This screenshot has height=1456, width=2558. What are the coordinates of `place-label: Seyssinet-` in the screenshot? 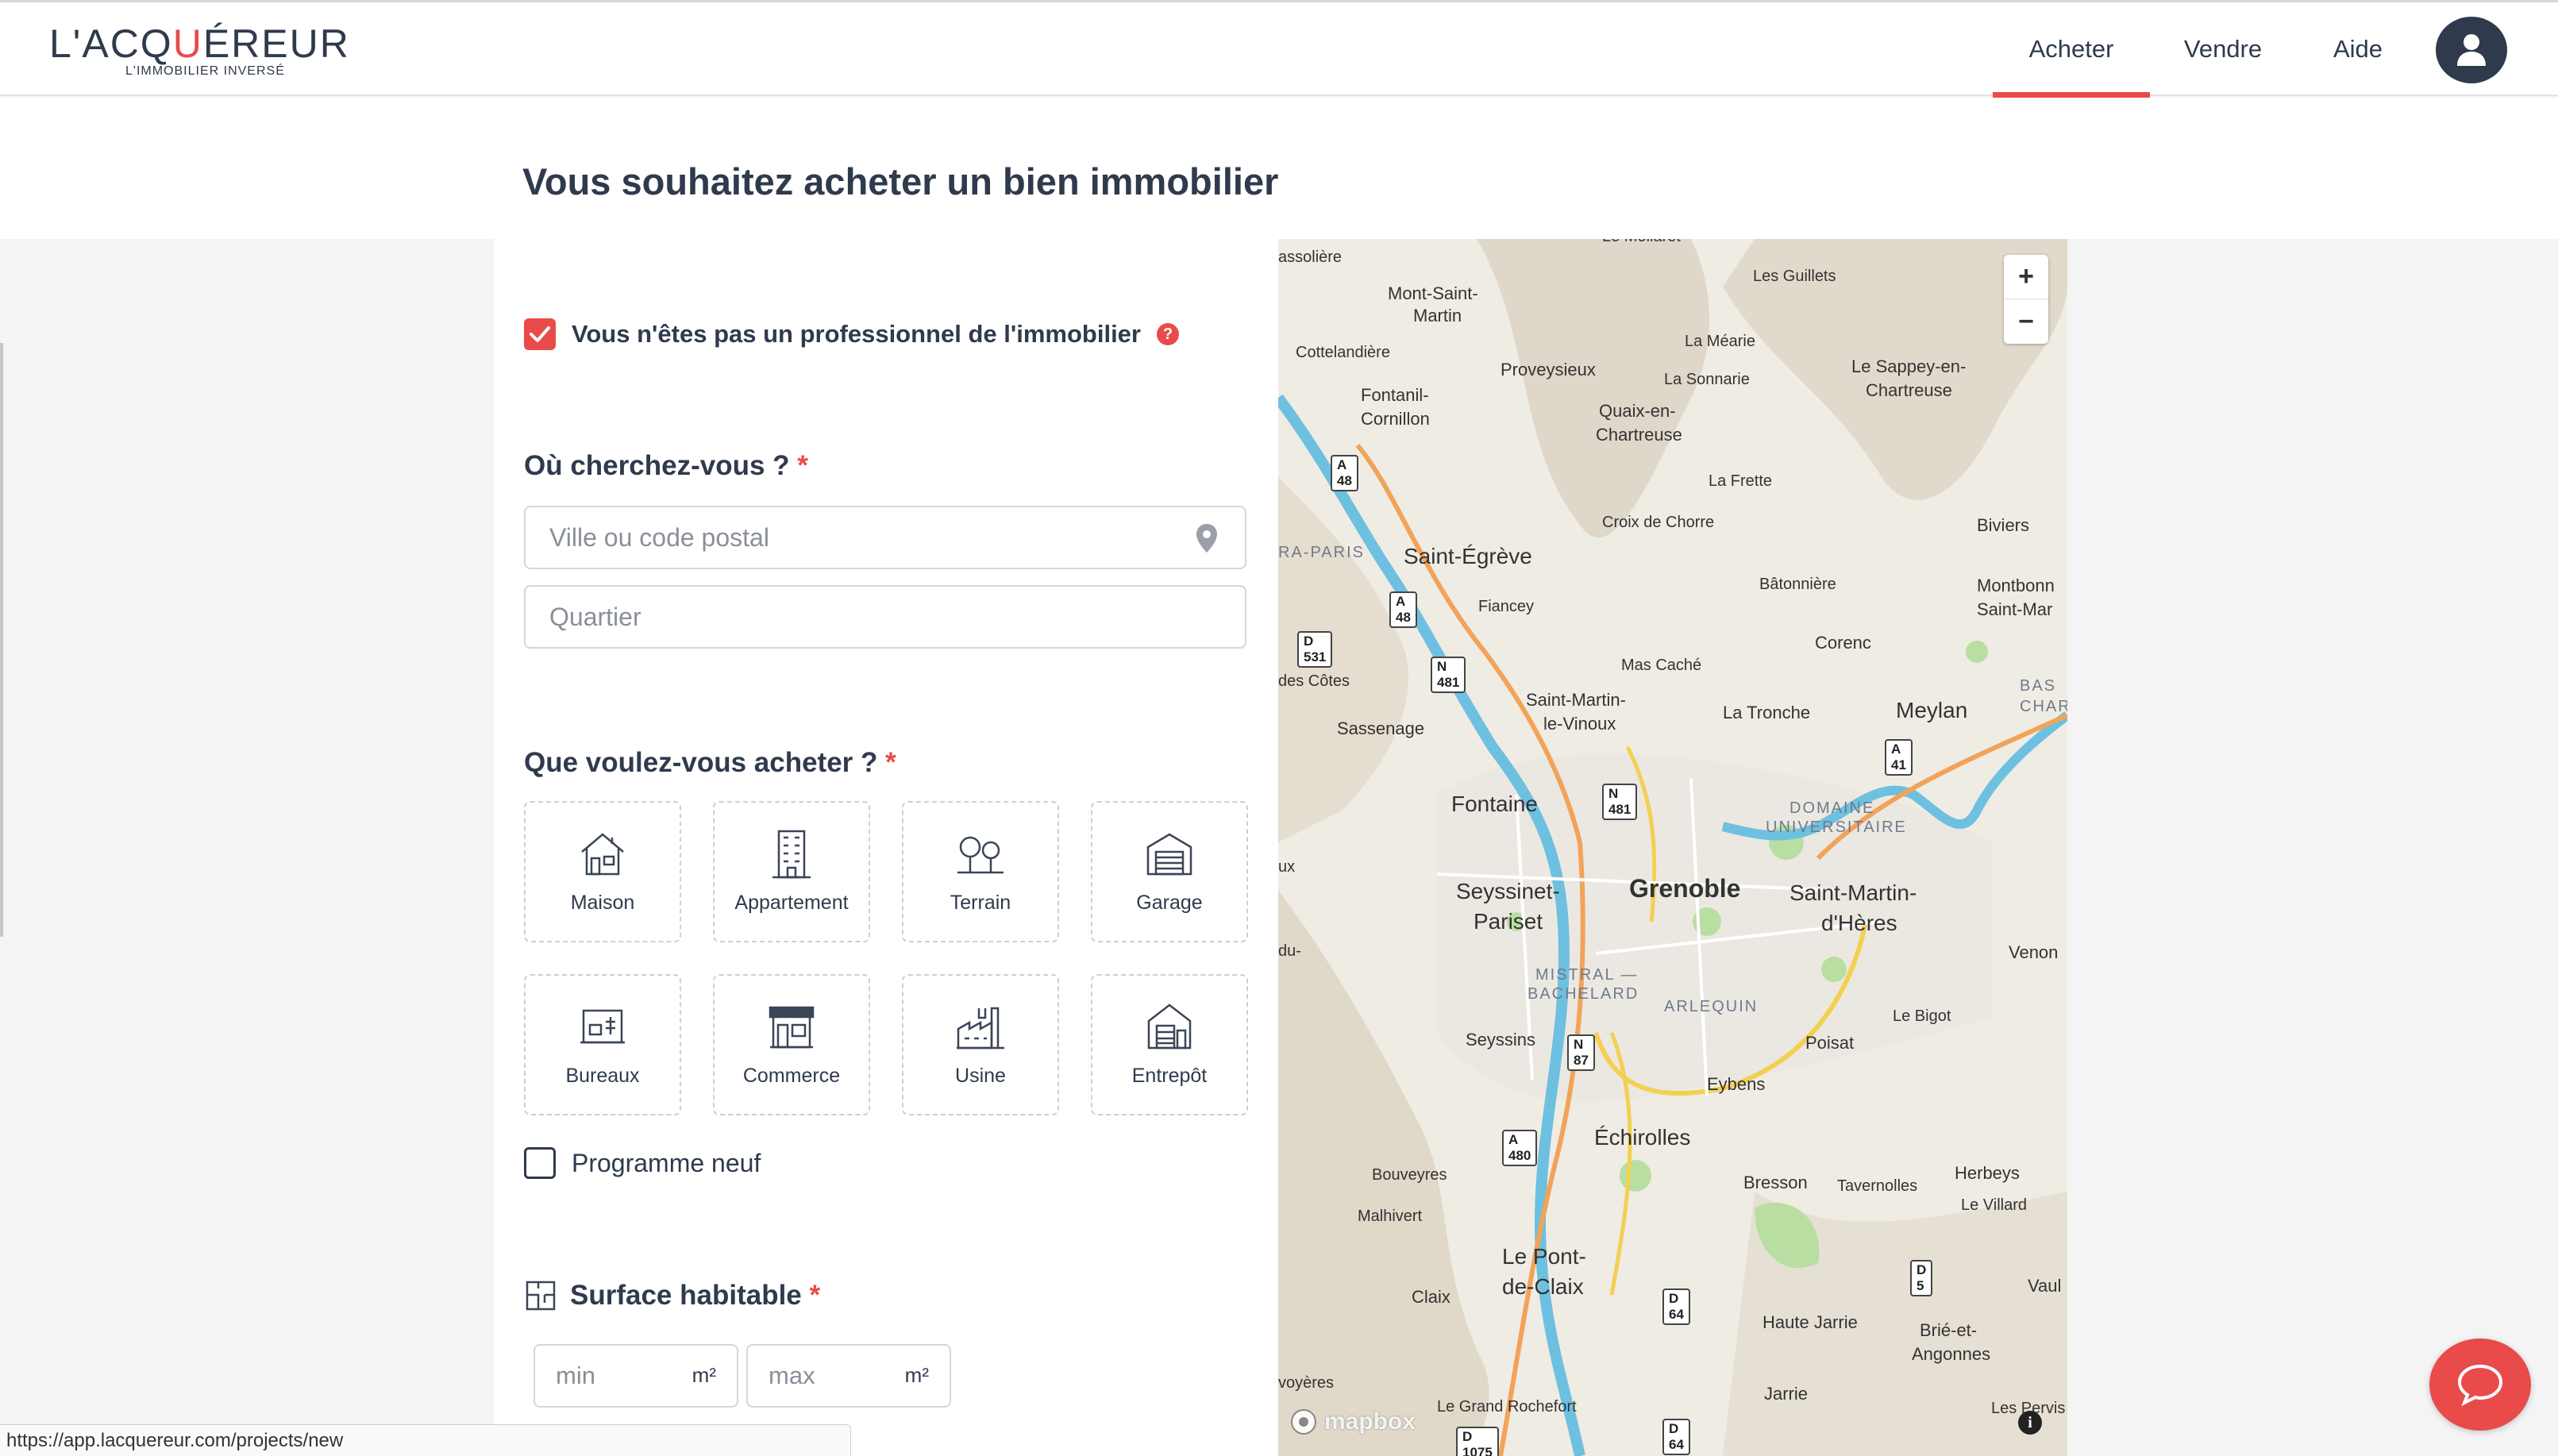 It's located at (1508, 891).